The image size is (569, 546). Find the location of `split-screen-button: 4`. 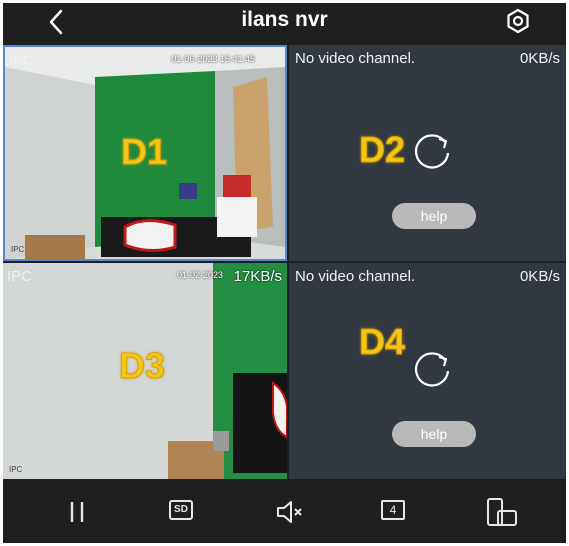

split-screen-button: 4 is located at coordinates (395, 512).